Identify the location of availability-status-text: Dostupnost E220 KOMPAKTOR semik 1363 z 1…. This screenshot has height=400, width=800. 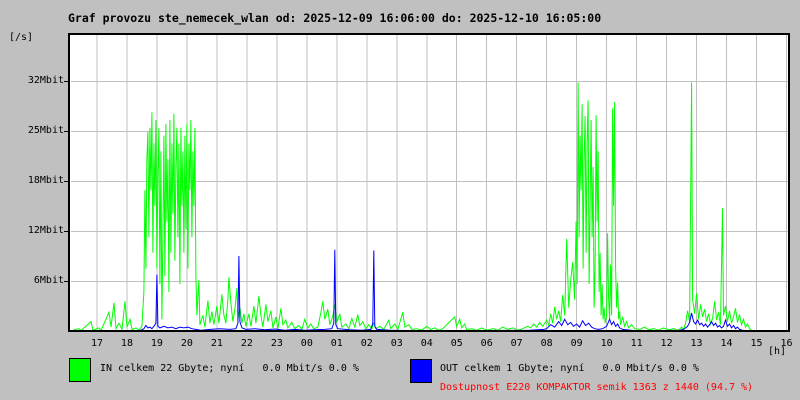
(597, 387).